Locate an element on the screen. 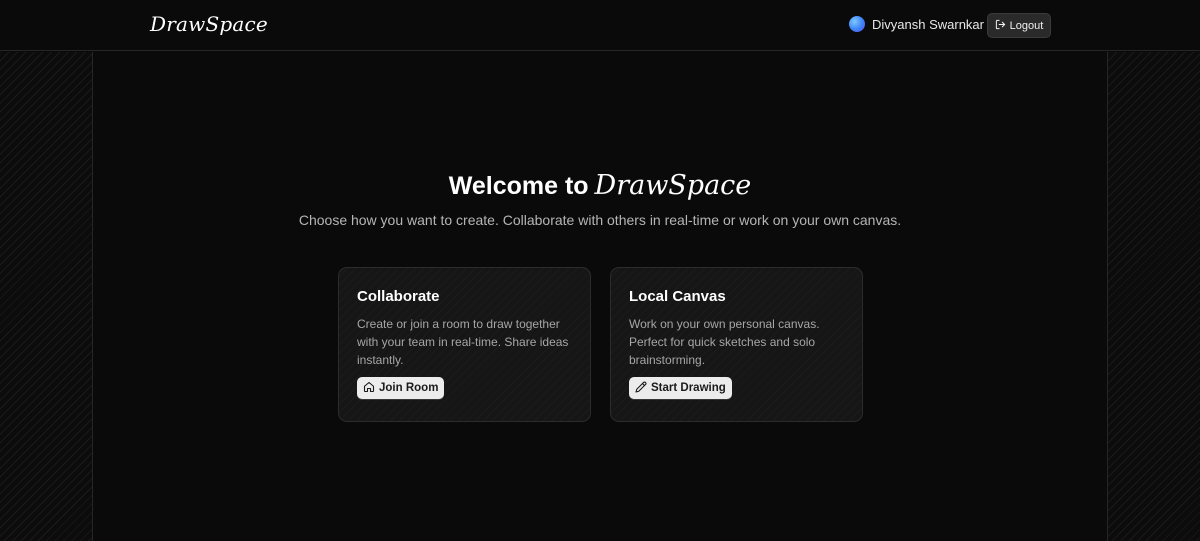  start-drawing-label: Start Drawing is located at coordinates (688, 388).